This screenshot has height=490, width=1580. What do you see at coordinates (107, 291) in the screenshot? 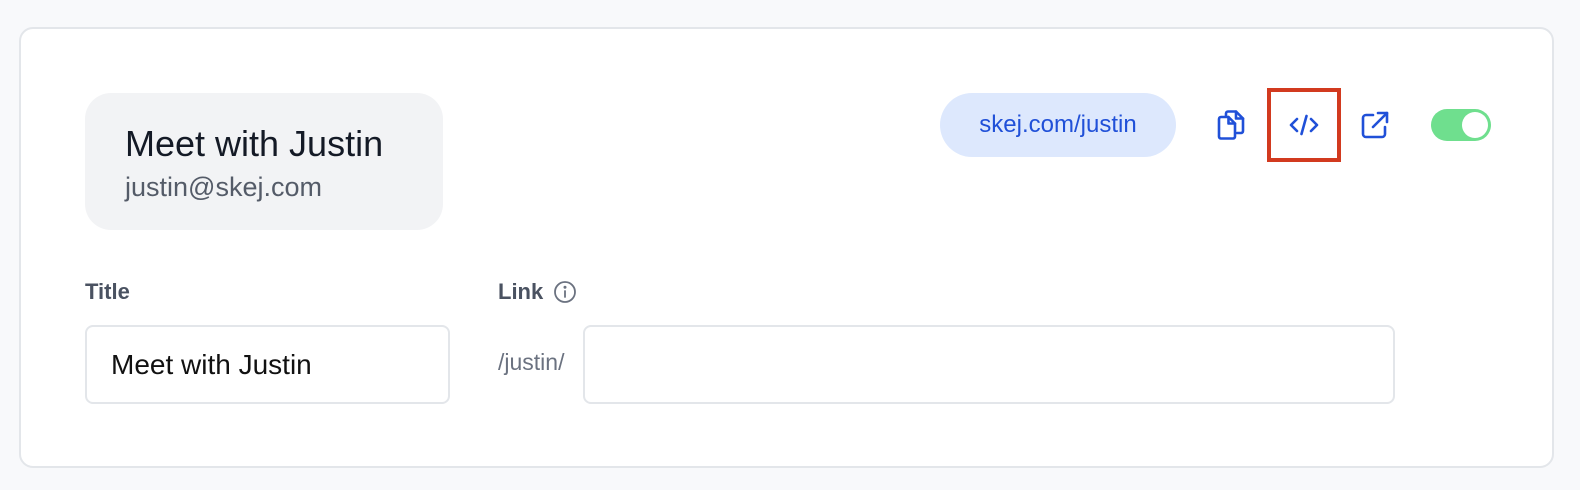
I see `title-label: Title` at bounding box center [107, 291].